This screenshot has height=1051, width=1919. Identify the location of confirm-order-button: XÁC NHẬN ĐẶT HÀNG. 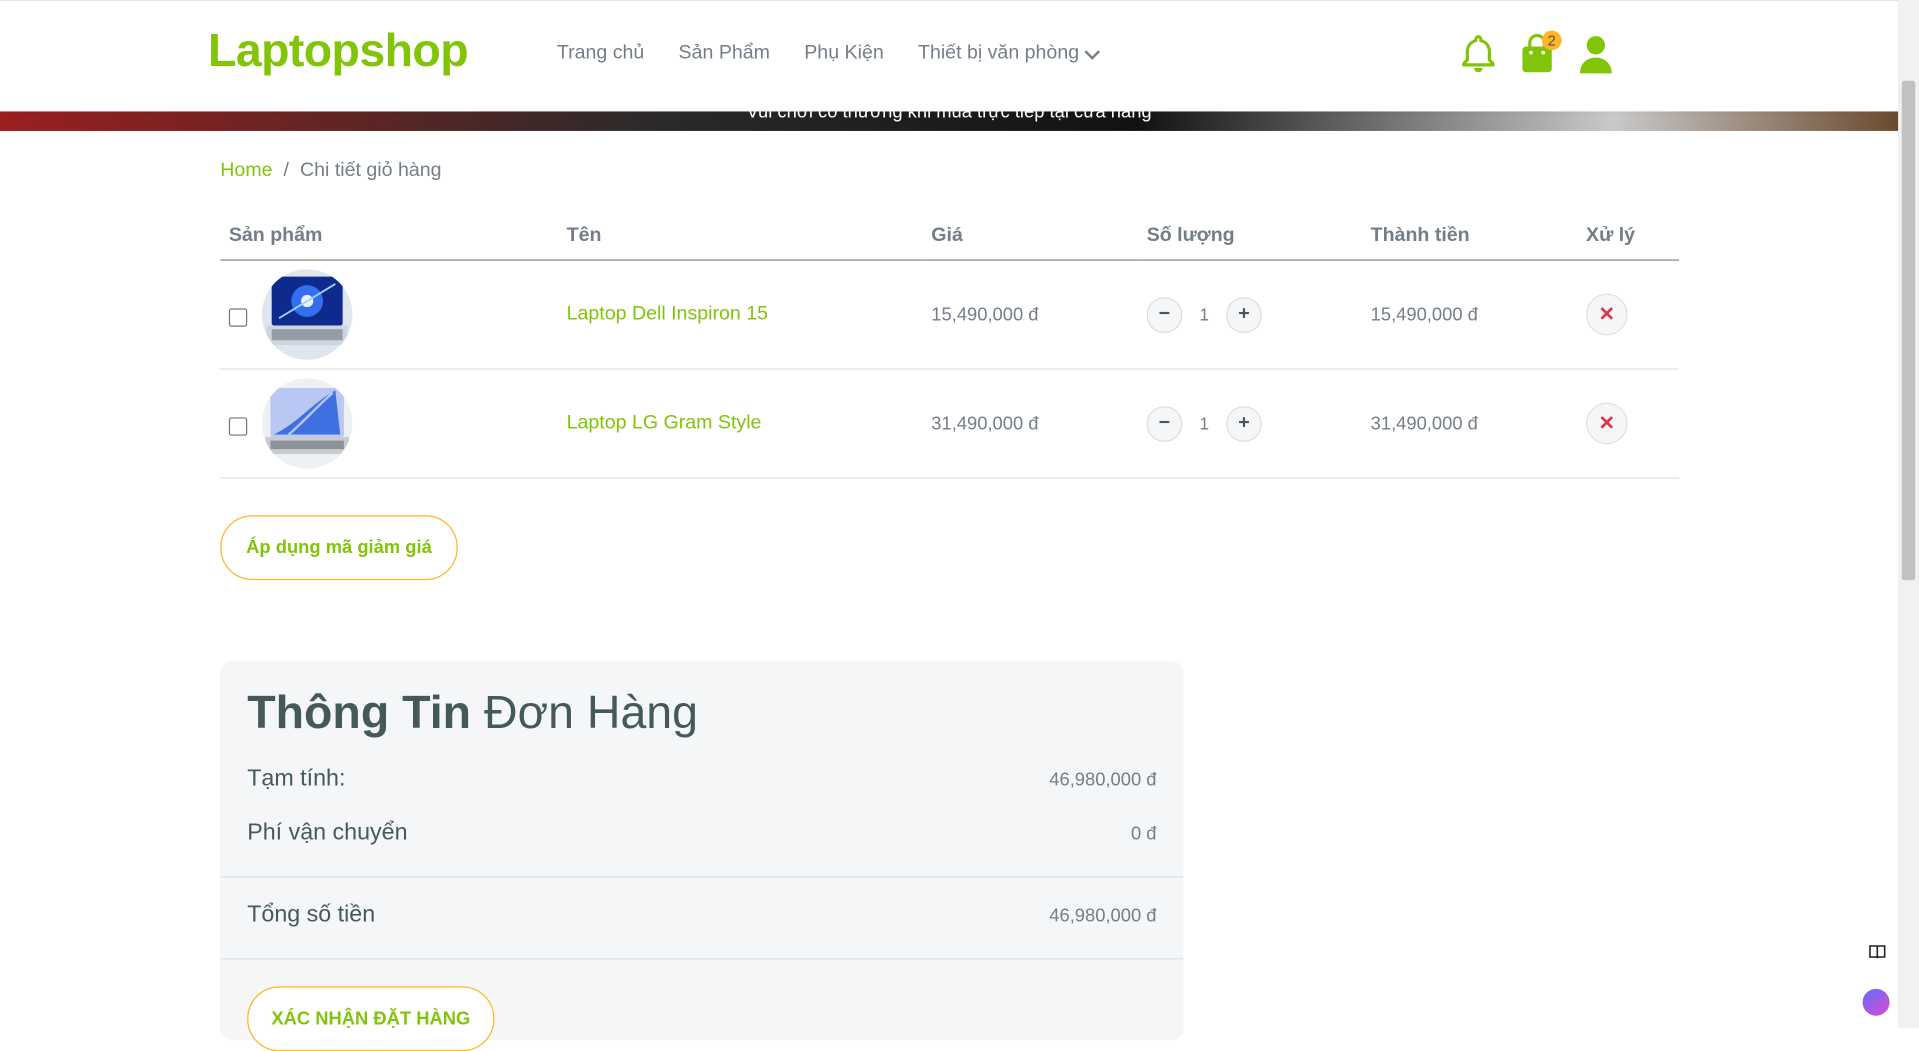
(371, 1018).